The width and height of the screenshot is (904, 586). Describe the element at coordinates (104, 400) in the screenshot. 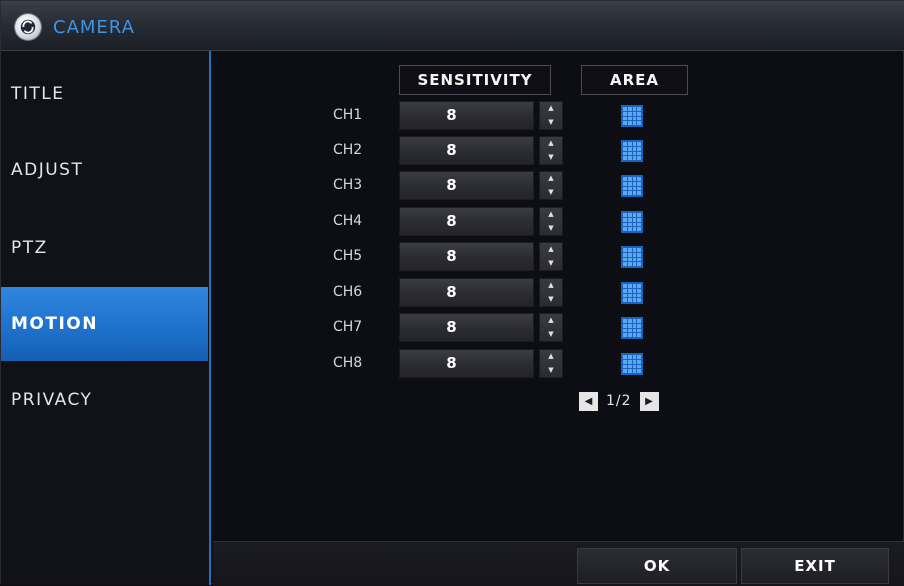

I see `sidebar-item-privacy: PRIVACY` at that location.